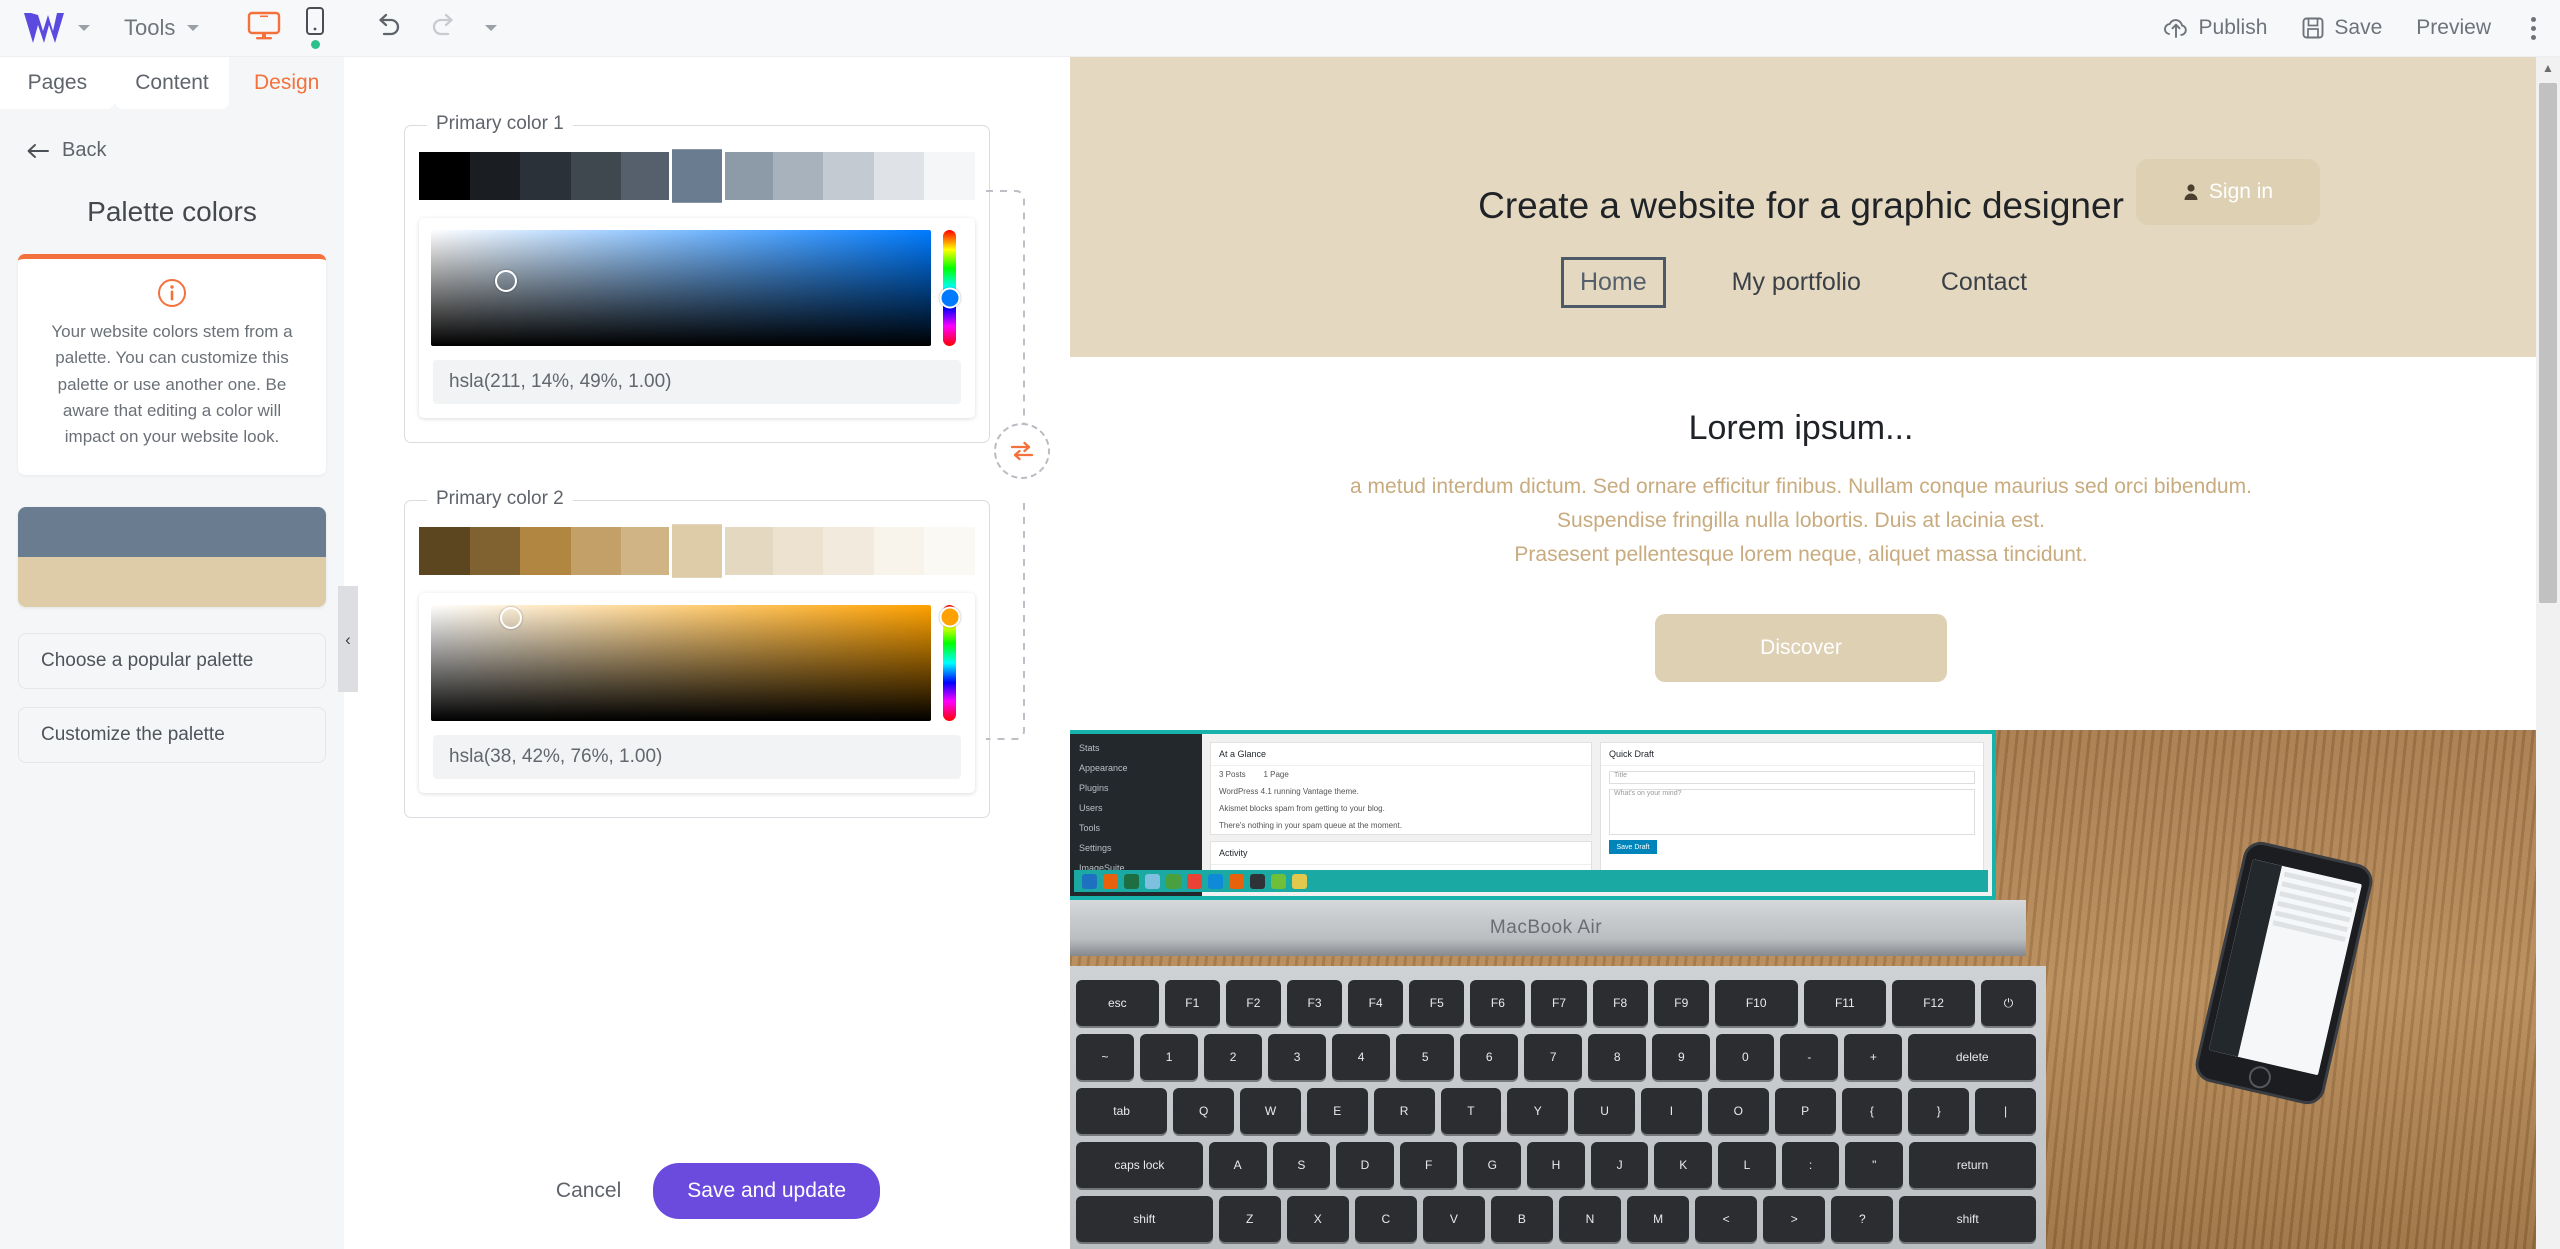 This screenshot has height=1249, width=2560. Describe the element at coordinates (681, 288) in the screenshot. I see `primary-color-1-saturation-area` at that location.